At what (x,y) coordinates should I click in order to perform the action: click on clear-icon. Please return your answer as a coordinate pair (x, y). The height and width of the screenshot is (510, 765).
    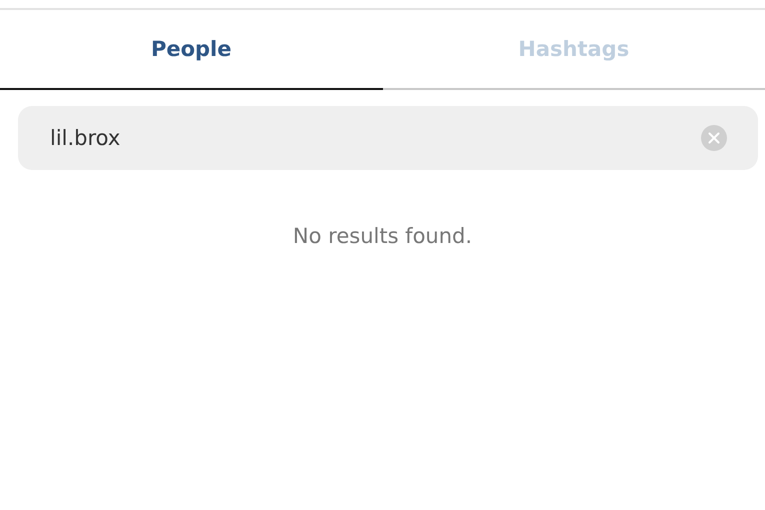
    Looking at the image, I should click on (714, 138).